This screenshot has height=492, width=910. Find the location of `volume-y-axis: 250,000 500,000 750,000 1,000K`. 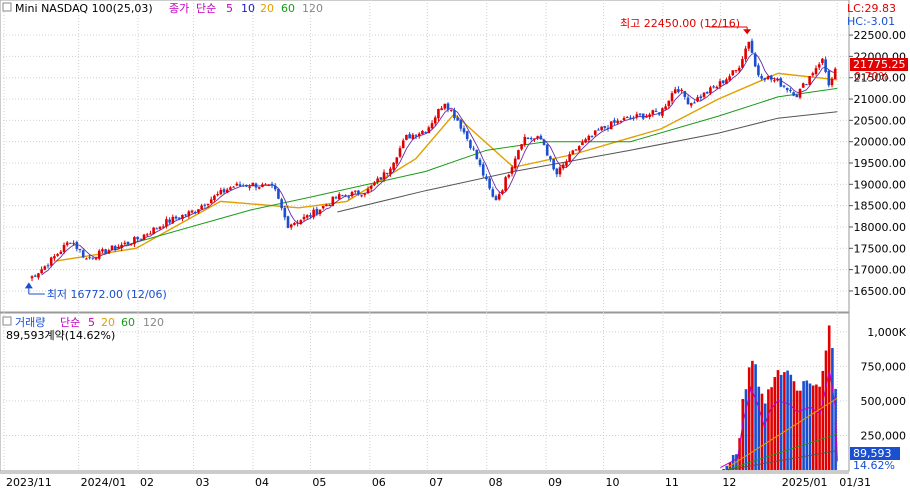

volume-y-axis: 250,000 500,000 750,000 1,000K is located at coordinates (884, 384).